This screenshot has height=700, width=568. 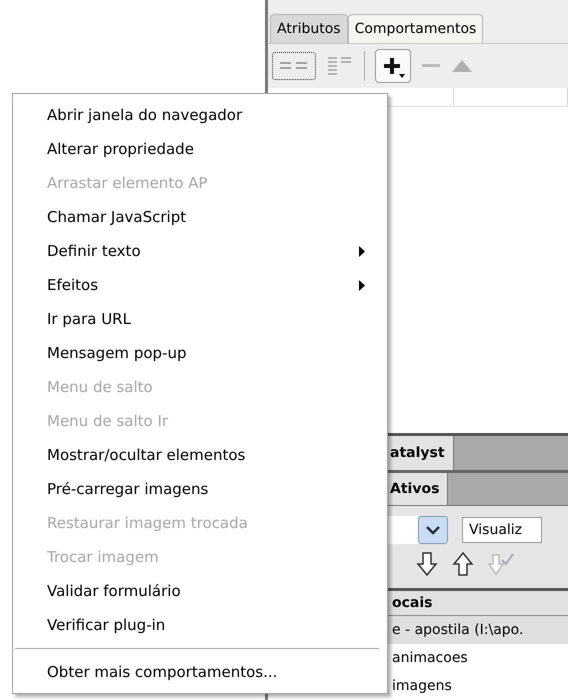 What do you see at coordinates (309, 28) in the screenshot?
I see `panel-tab: Atributos` at bounding box center [309, 28].